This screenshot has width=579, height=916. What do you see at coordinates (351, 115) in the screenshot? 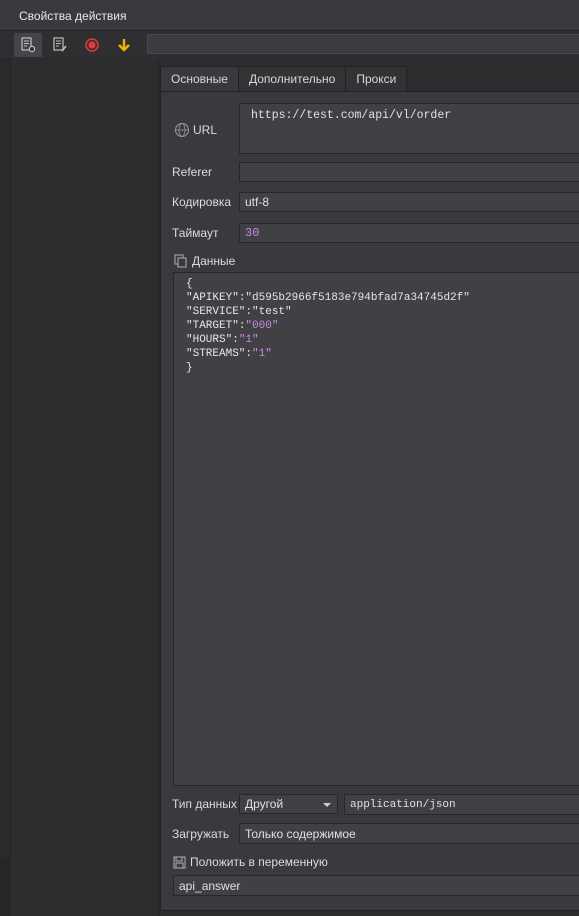
I see `url-value: https://test.com/api/vl/order` at bounding box center [351, 115].